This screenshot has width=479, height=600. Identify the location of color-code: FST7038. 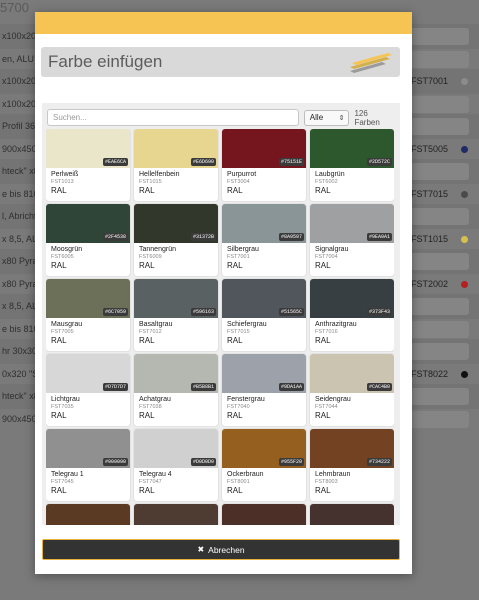
(150, 407).